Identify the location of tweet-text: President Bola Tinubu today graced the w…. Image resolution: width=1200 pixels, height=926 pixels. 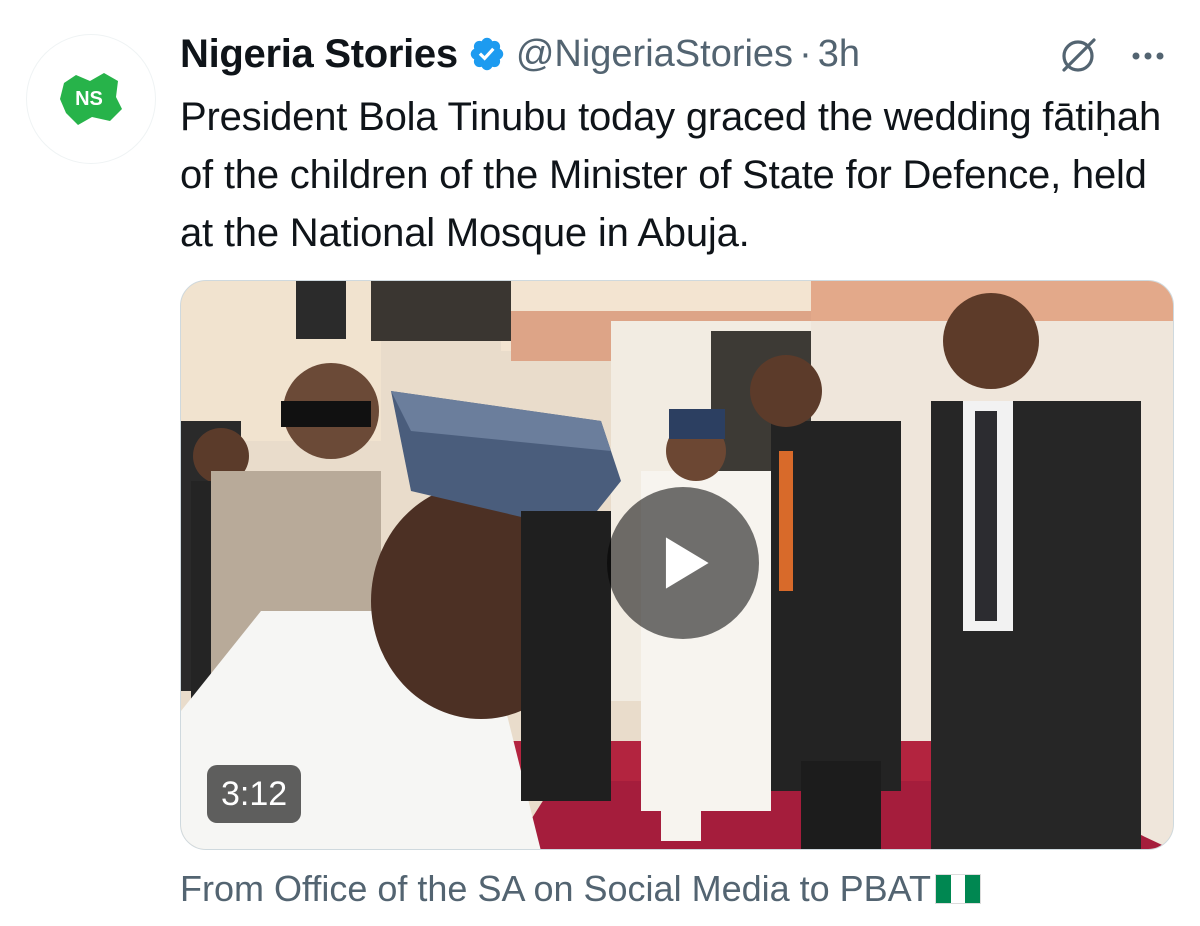
(670, 175).